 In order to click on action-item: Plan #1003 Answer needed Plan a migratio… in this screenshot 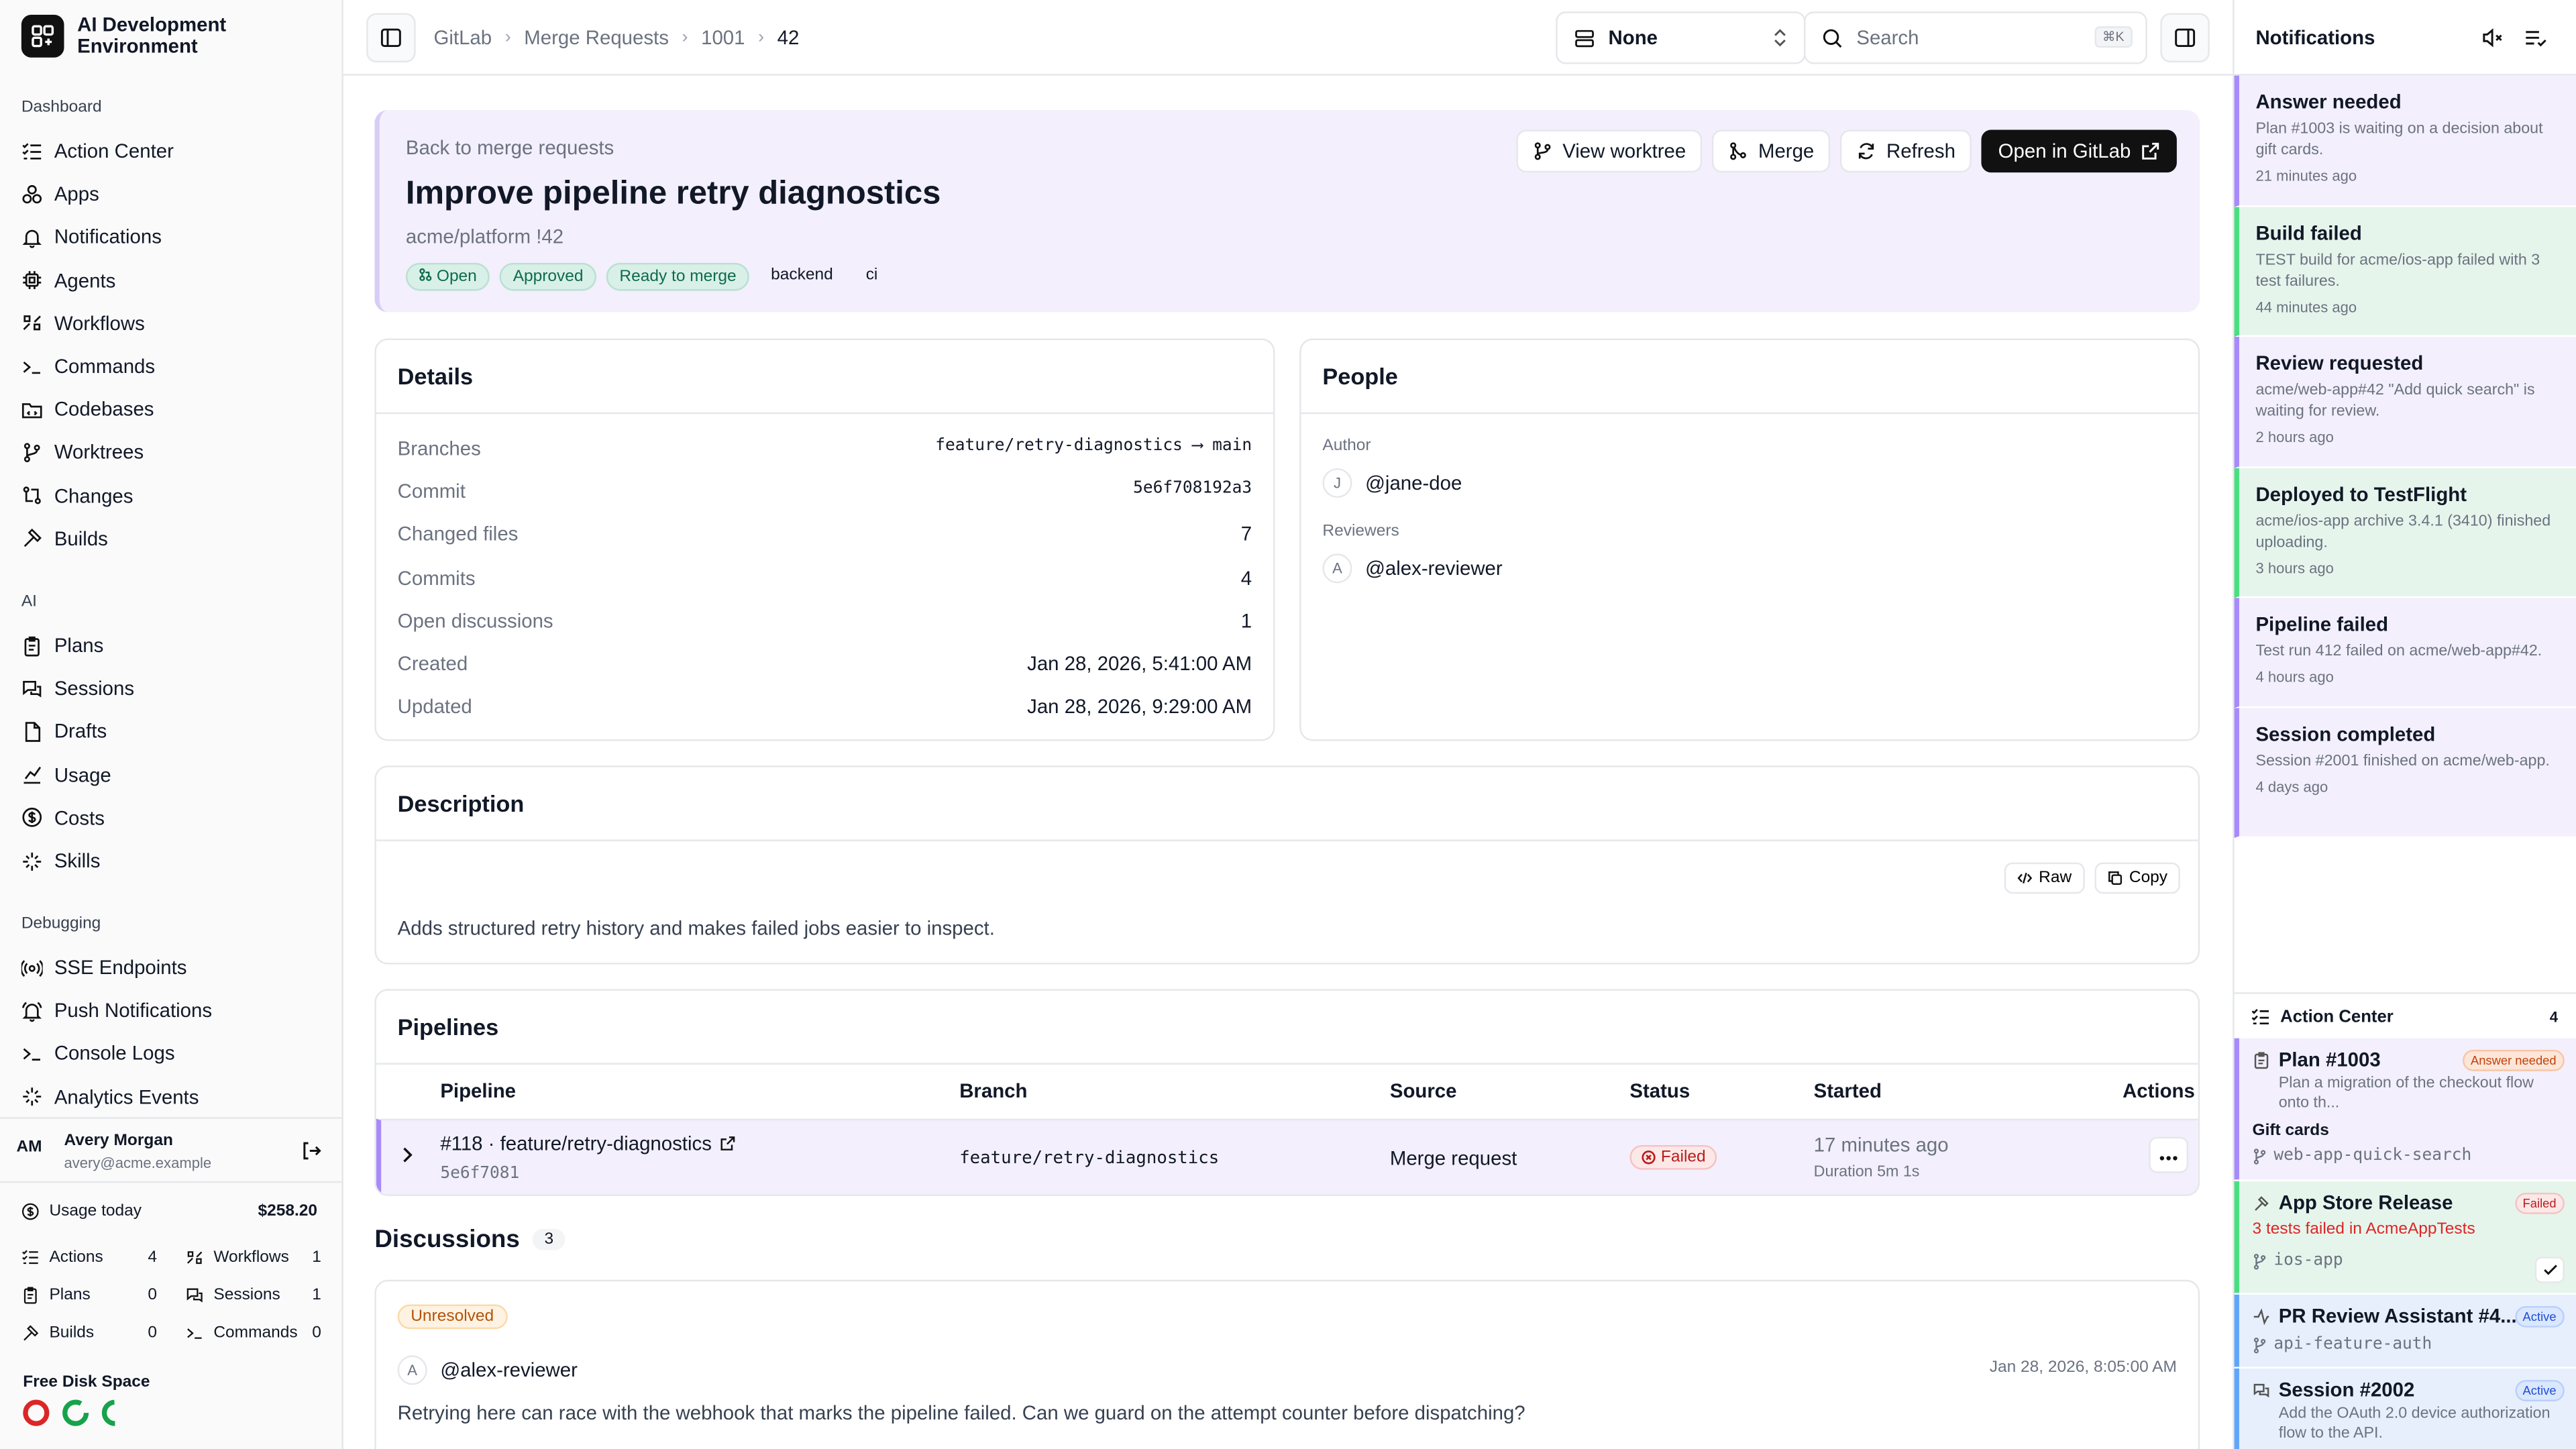, I will do `click(2405, 1109)`.